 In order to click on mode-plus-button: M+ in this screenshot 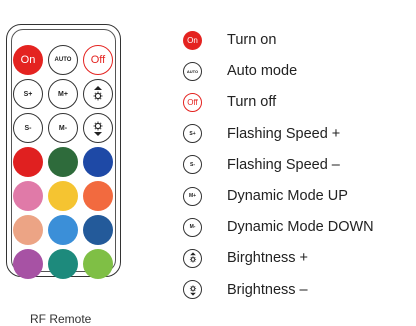, I will do `click(63, 94)`.